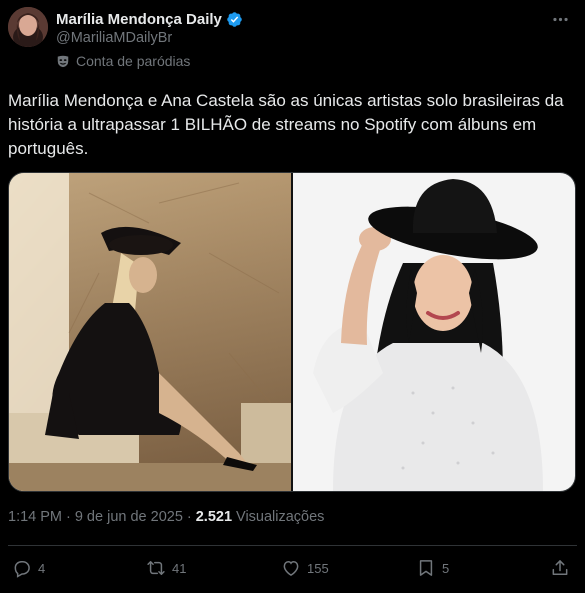  I want to click on parody-label-text: Conta de paródias, so click(133, 61).